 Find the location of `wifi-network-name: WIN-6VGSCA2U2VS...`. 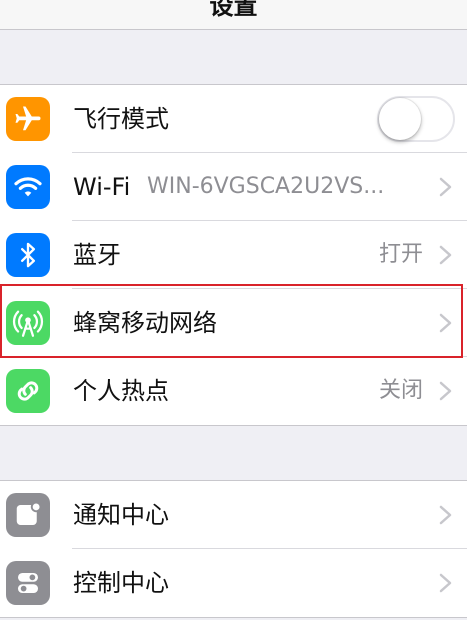

wifi-network-name: WIN-6VGSCA2U2VS... is located at coordinates (266, 186).